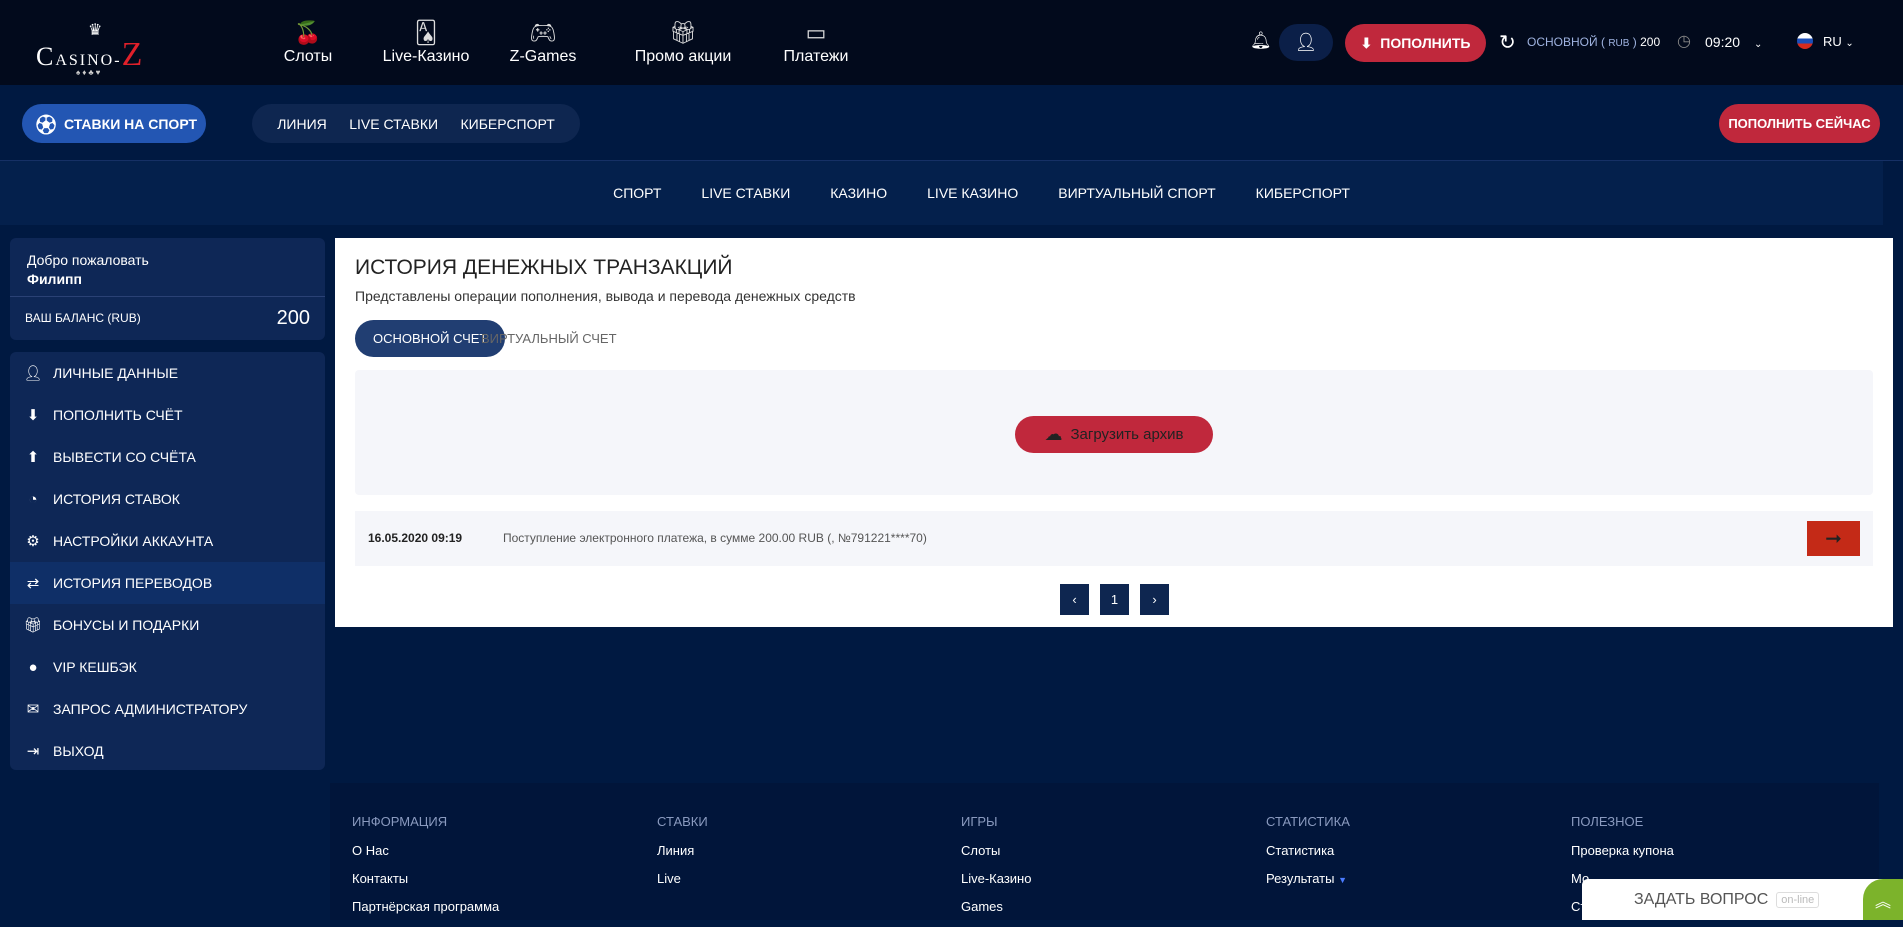  Describe the element at coordinates (167, 457) in the screenshot. I see `menu-withdraw: ⬆ ВЫВЕСТИ СО СЧЁТА` at that location.